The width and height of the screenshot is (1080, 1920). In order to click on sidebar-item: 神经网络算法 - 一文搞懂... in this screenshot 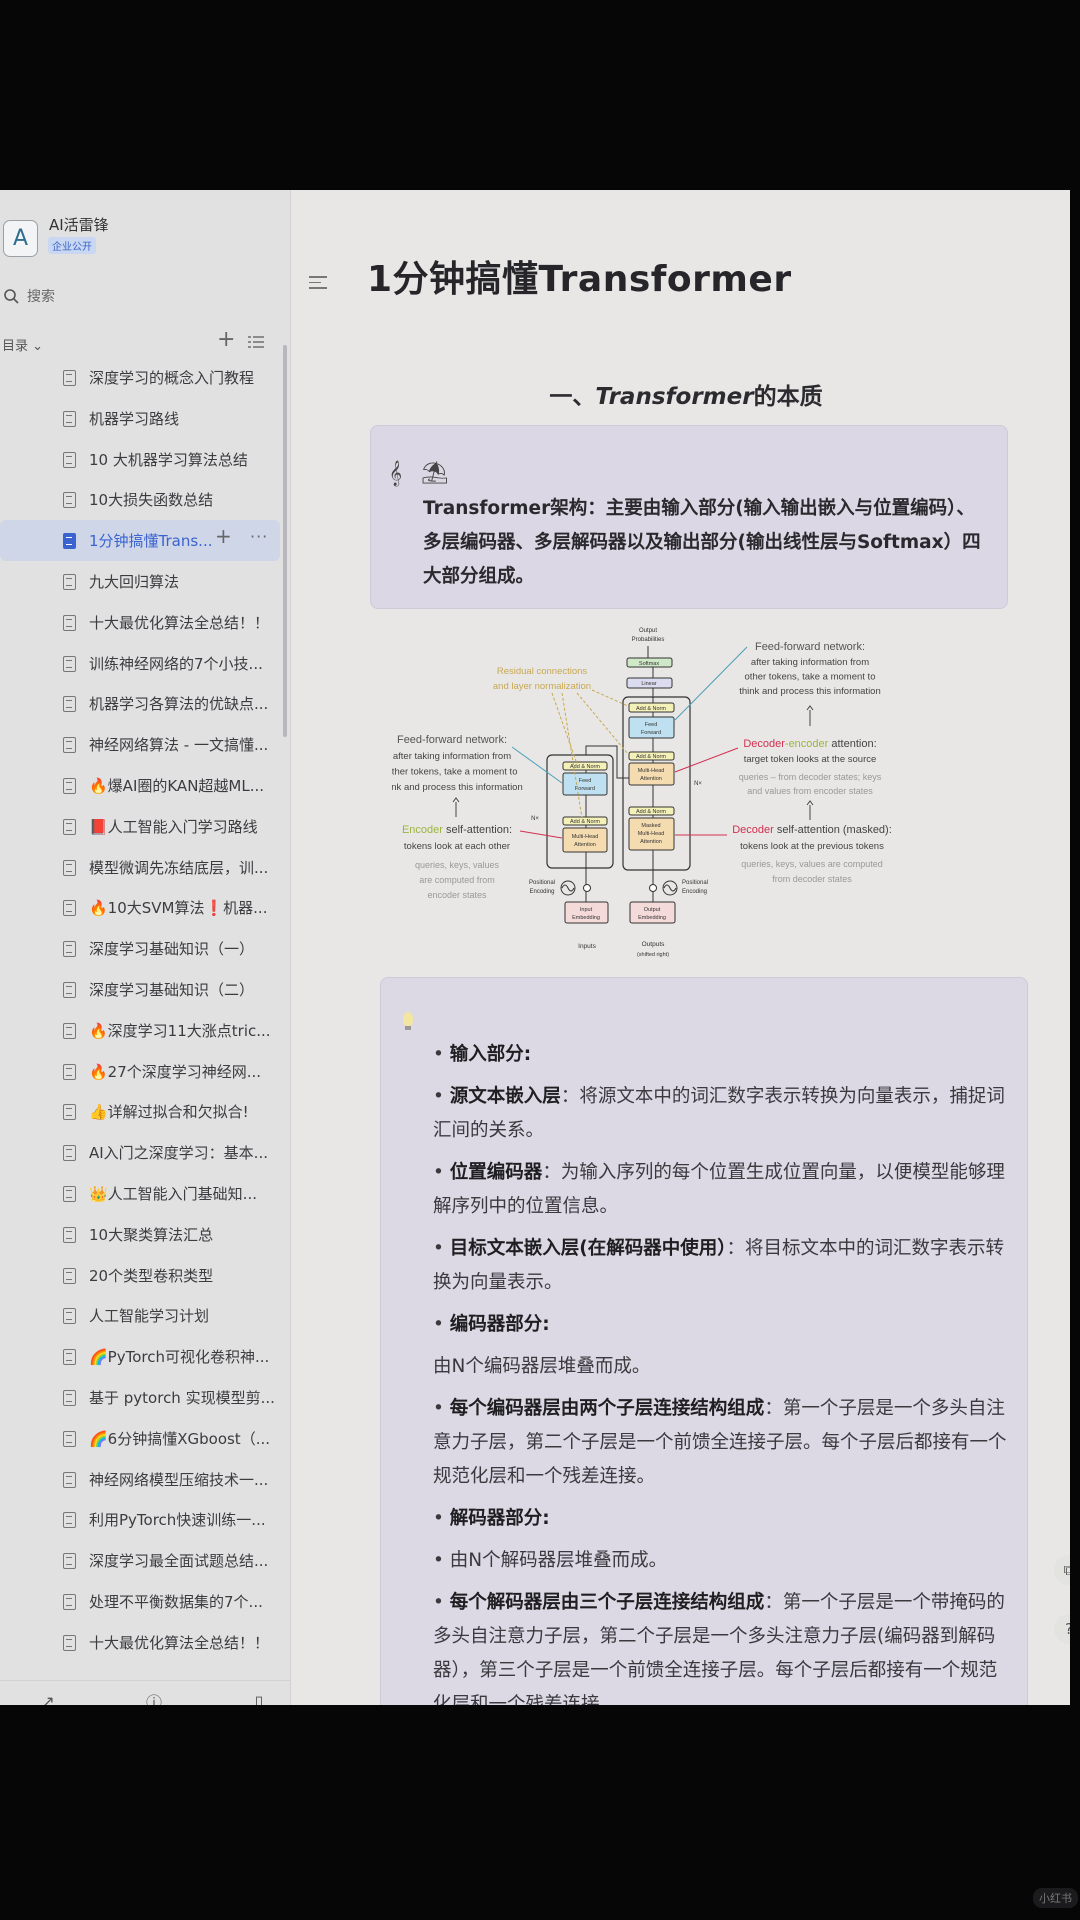, I will do `click(141, 744)`.